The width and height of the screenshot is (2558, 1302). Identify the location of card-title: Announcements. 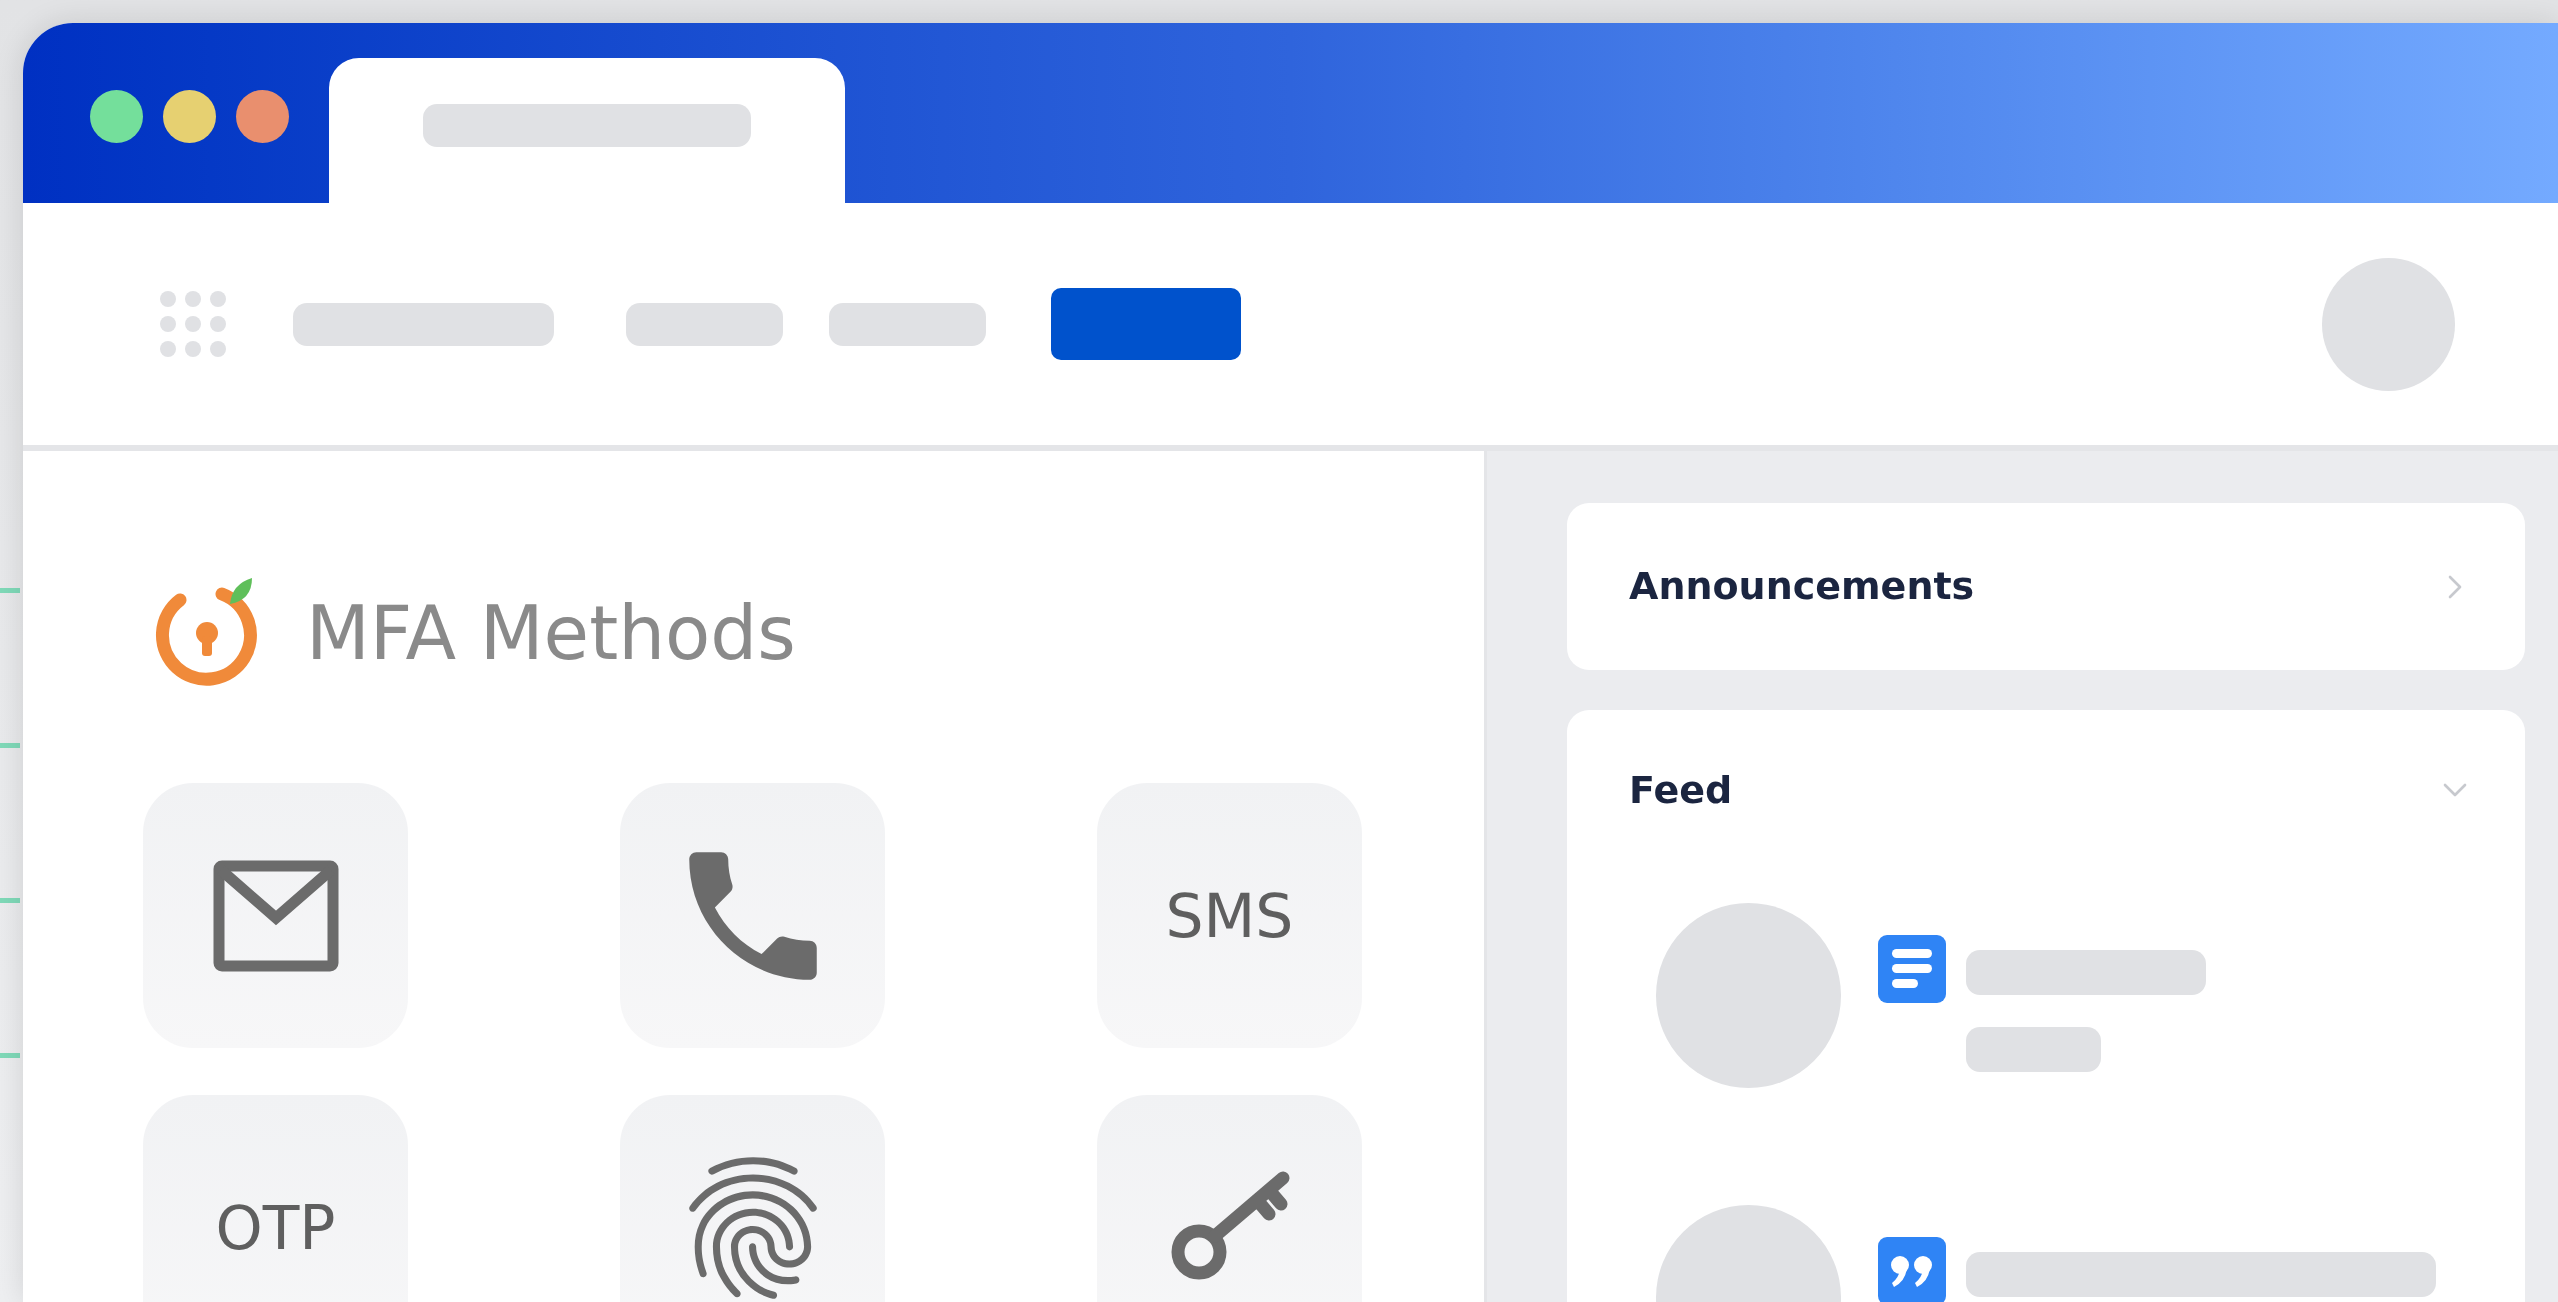
(1802, 586).